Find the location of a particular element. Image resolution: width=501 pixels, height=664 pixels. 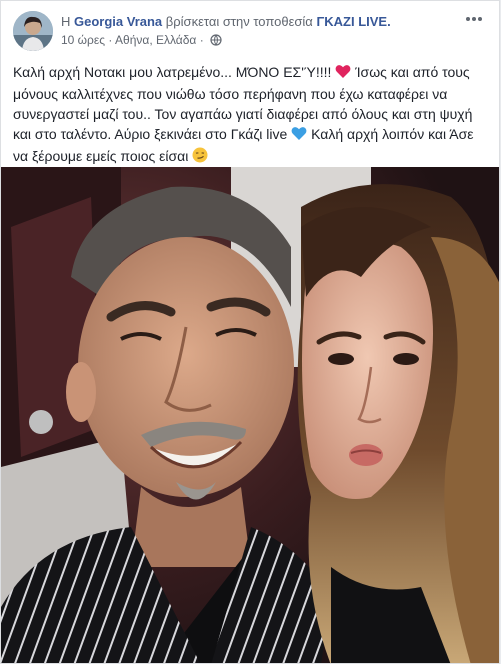

location-link: ΓΚΑΖΙ LIVE. is located at coordinates (353, 21).